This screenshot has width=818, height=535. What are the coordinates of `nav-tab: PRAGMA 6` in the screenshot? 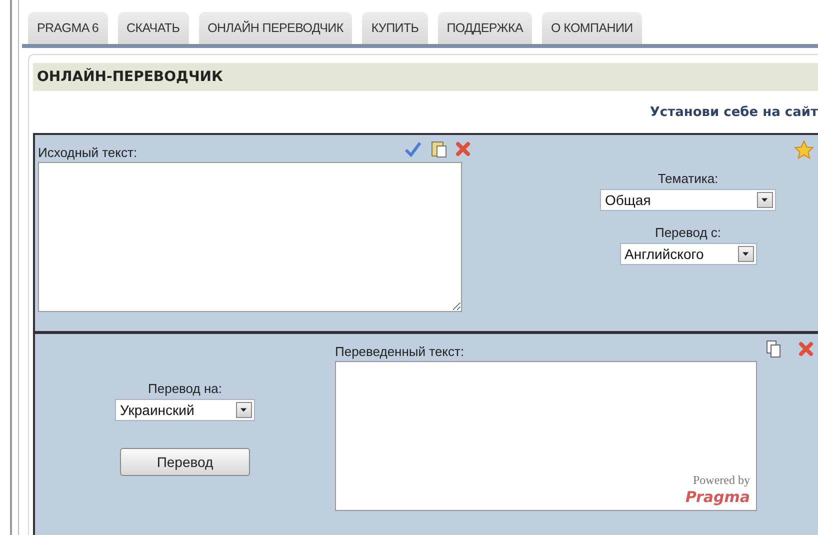 It's located at (68, 28).